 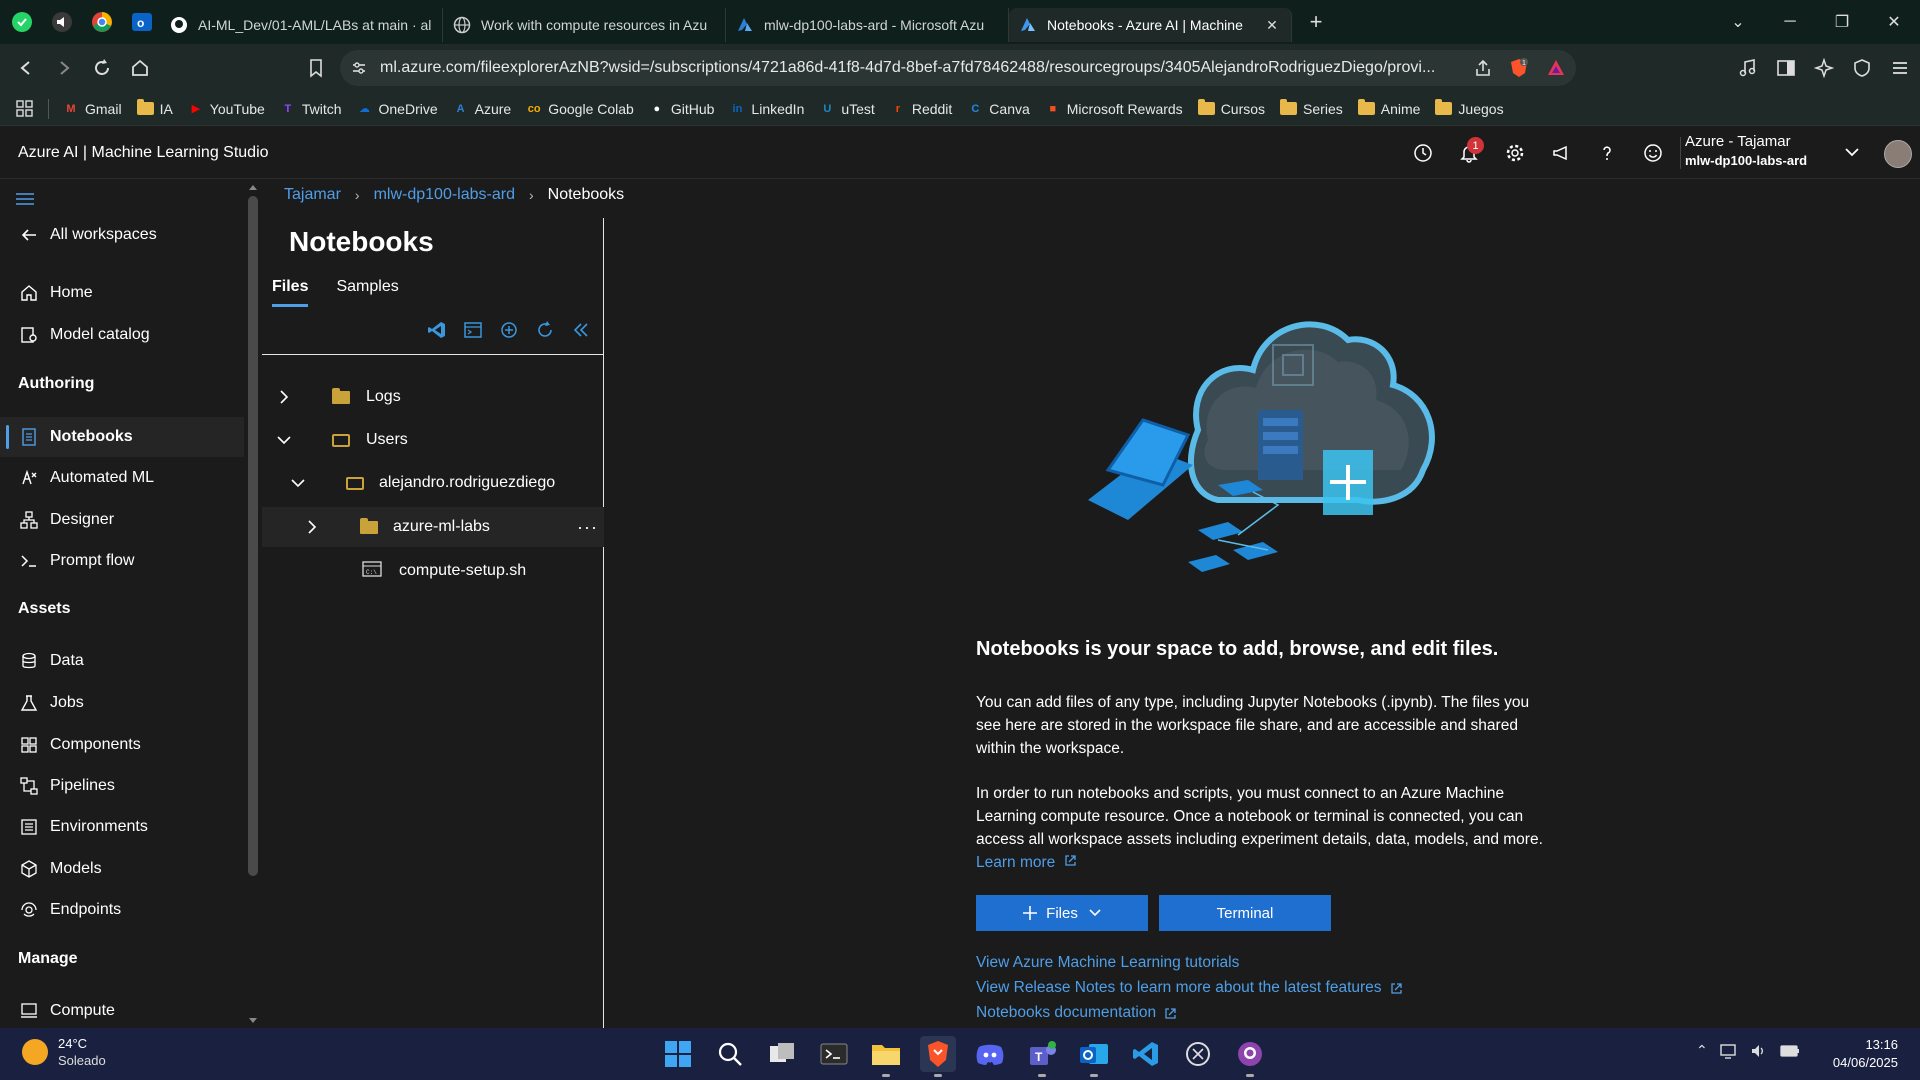 What do you see at coordinates (482, 109) in the screenshot?
I see `bookmark-item: A Azure` at bounding box center [482, 109].